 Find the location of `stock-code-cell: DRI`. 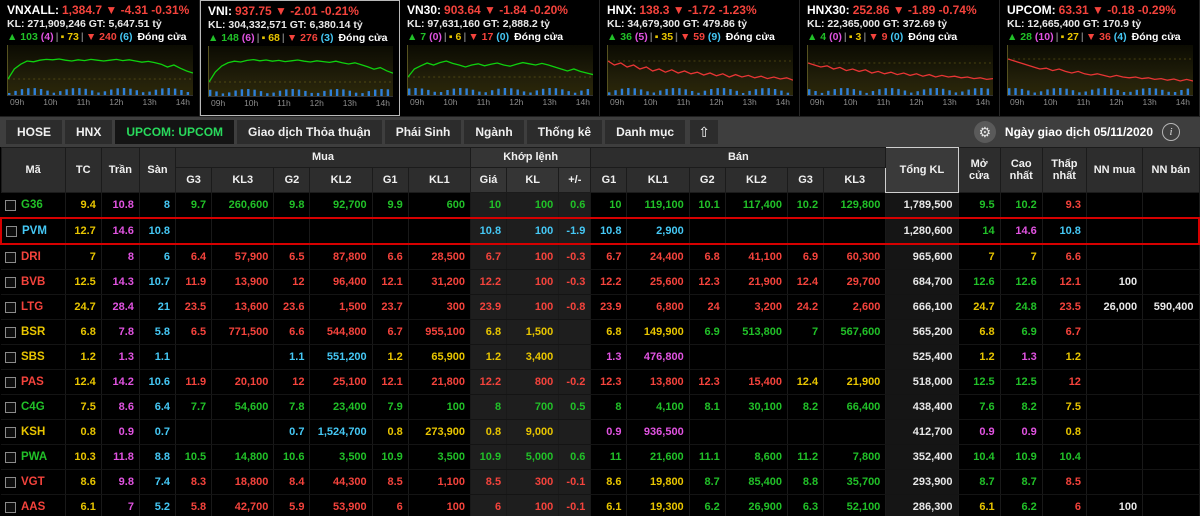

stock-code-cell: DRI is located at coordinates (33, 257).